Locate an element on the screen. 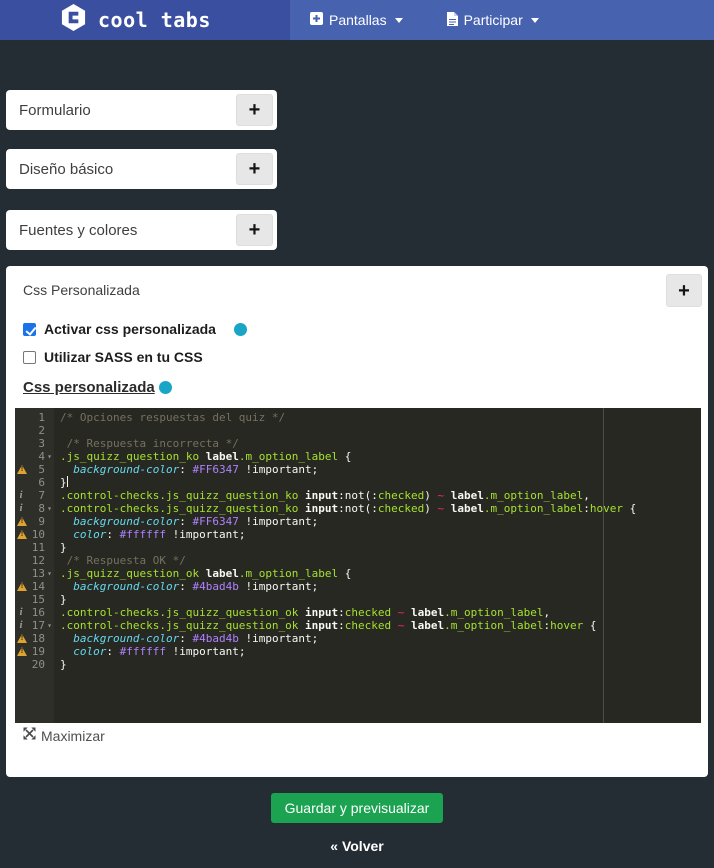 Image resolution: width=714 pixels, height=868 pixels. line-number: 20 is located at coordinates (38, 664).